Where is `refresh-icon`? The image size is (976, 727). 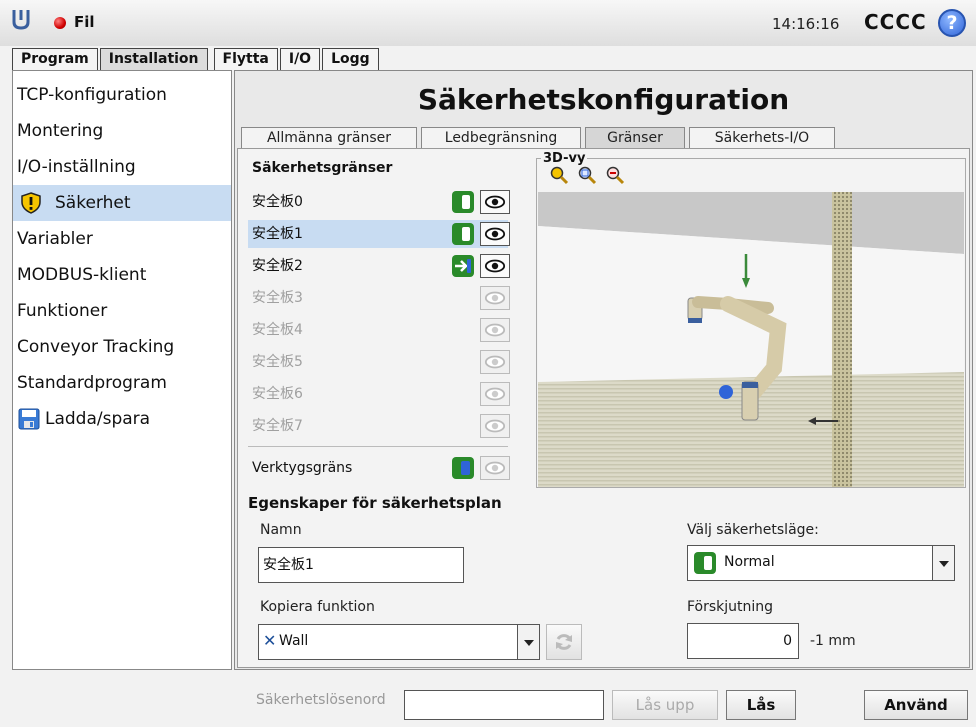 refresh-icon is located at coordinates (564, 642).